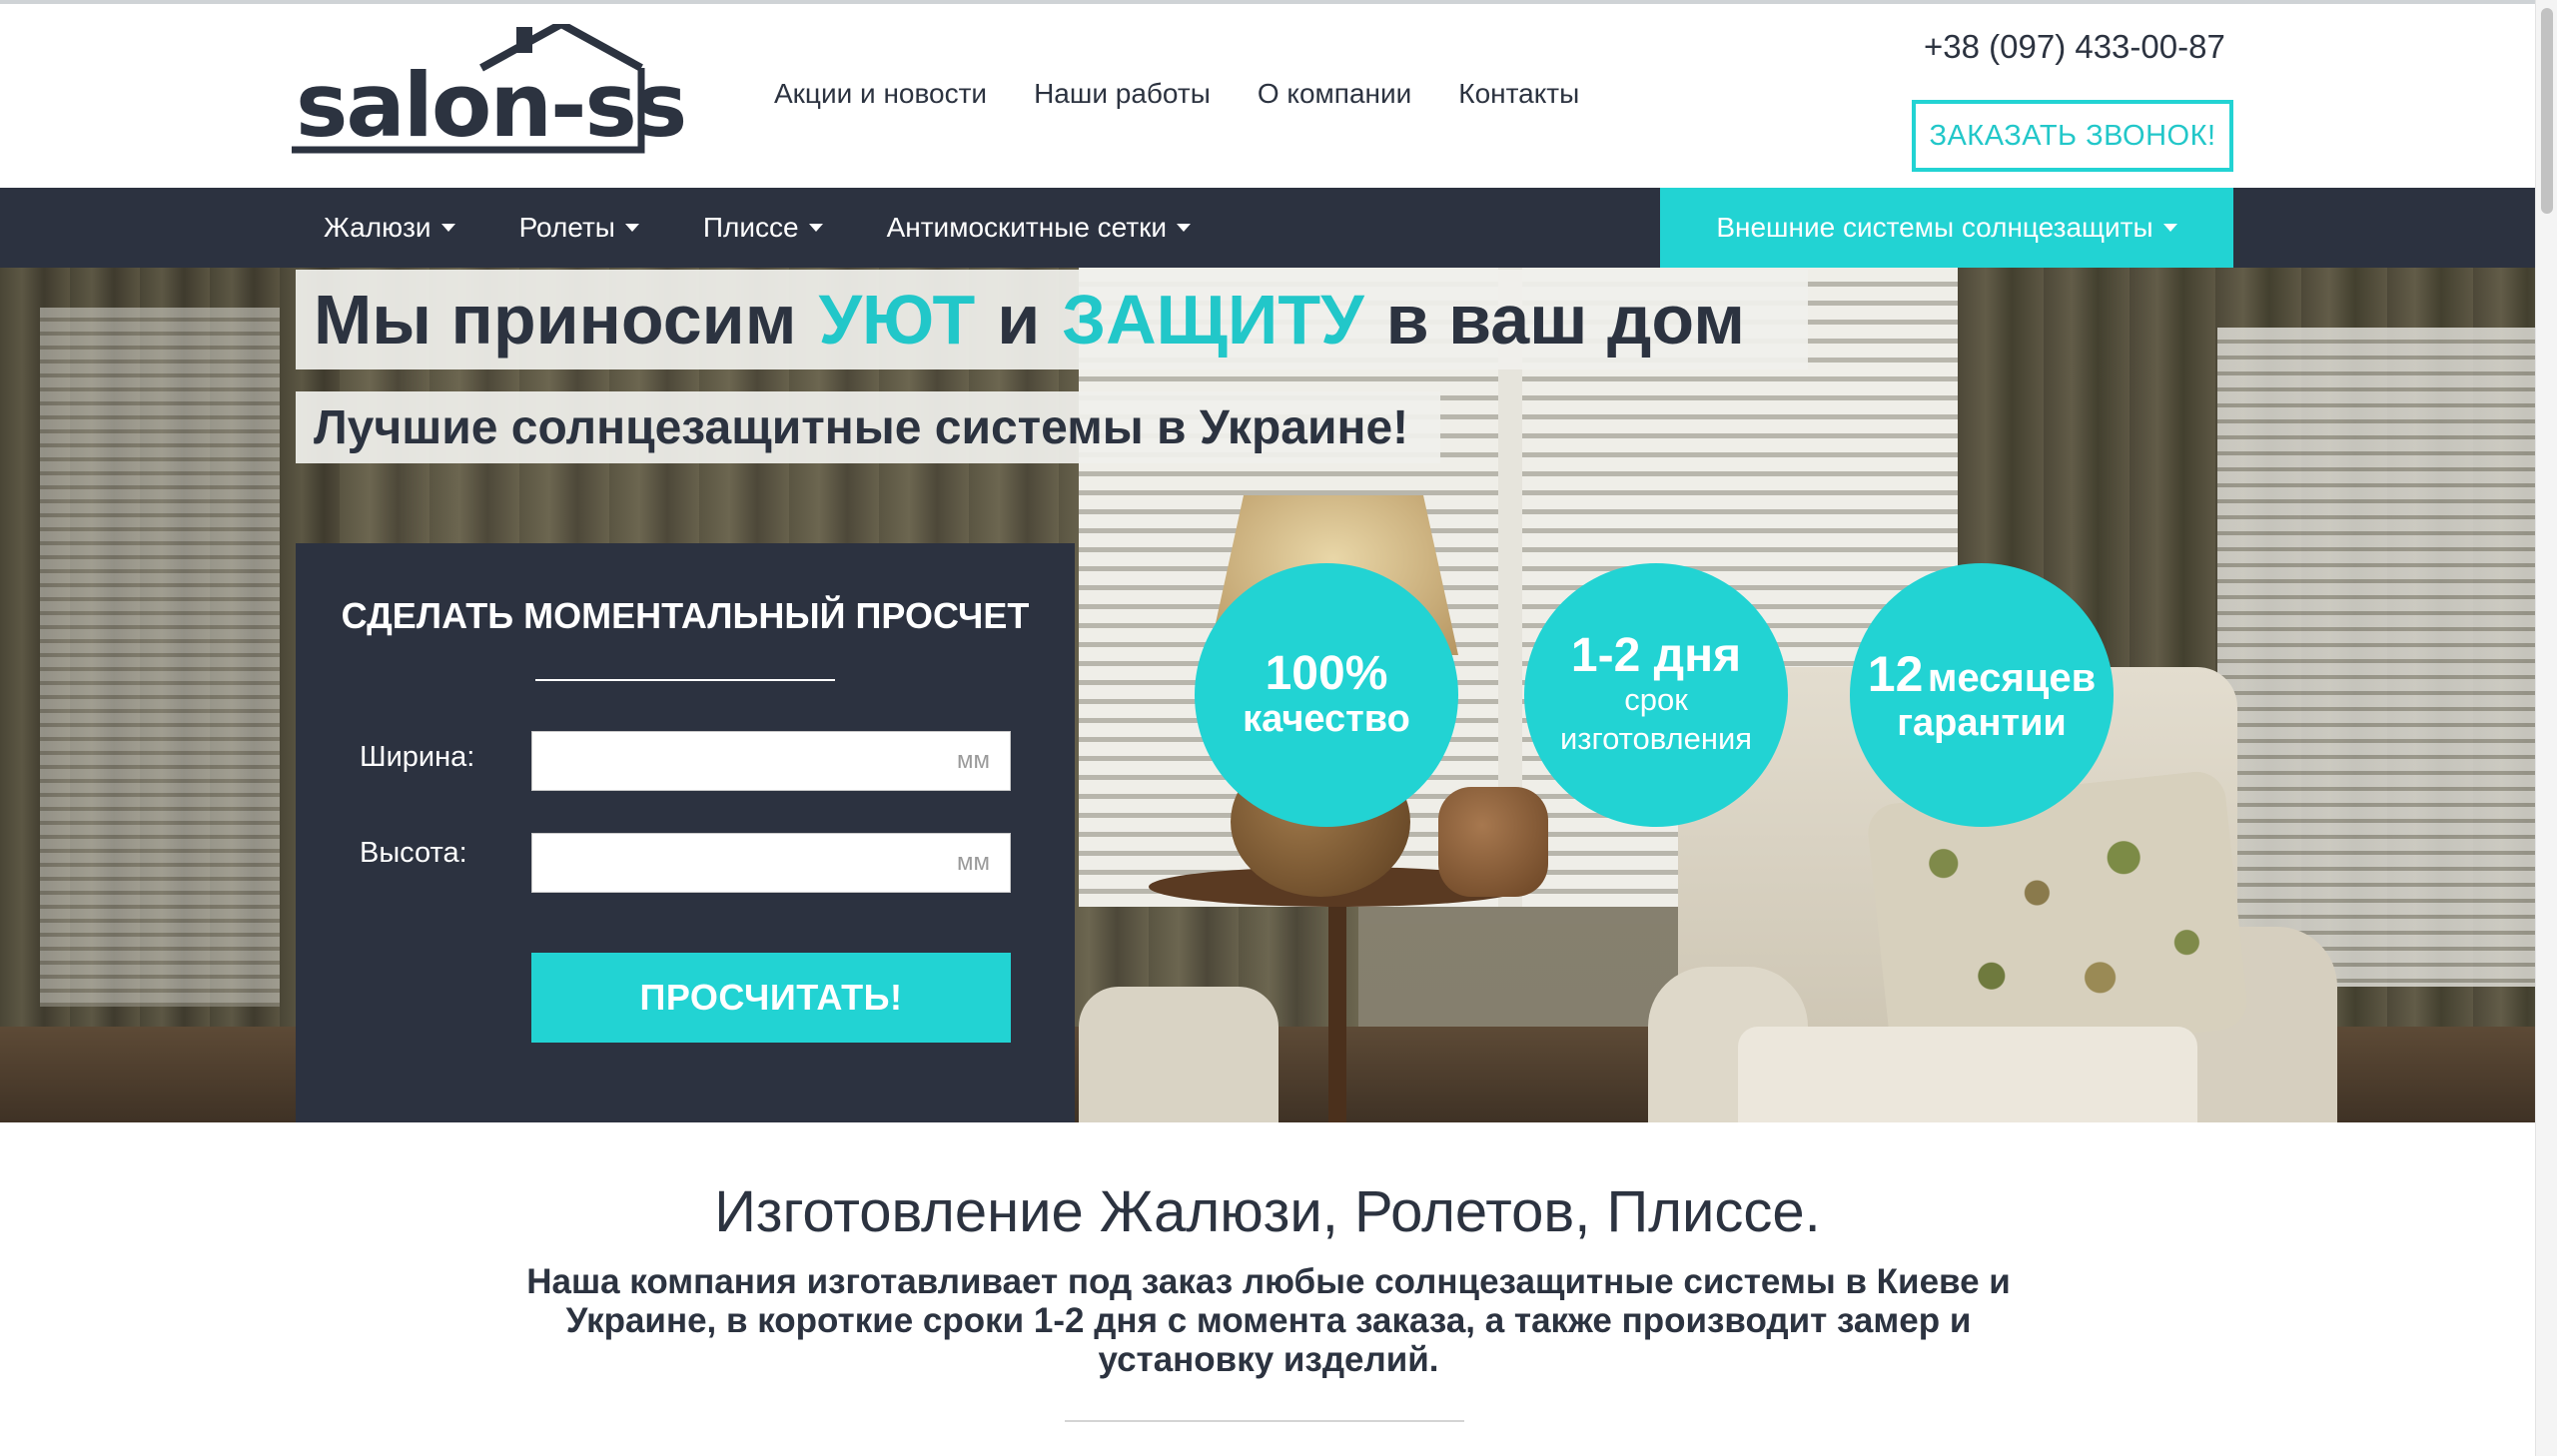 This screenshot has height=1456, width=2557. What do you see at coordinates (1337, 1009) in the screenshot?
I see `hero-background-table` at bounding box center [1337, 1009].